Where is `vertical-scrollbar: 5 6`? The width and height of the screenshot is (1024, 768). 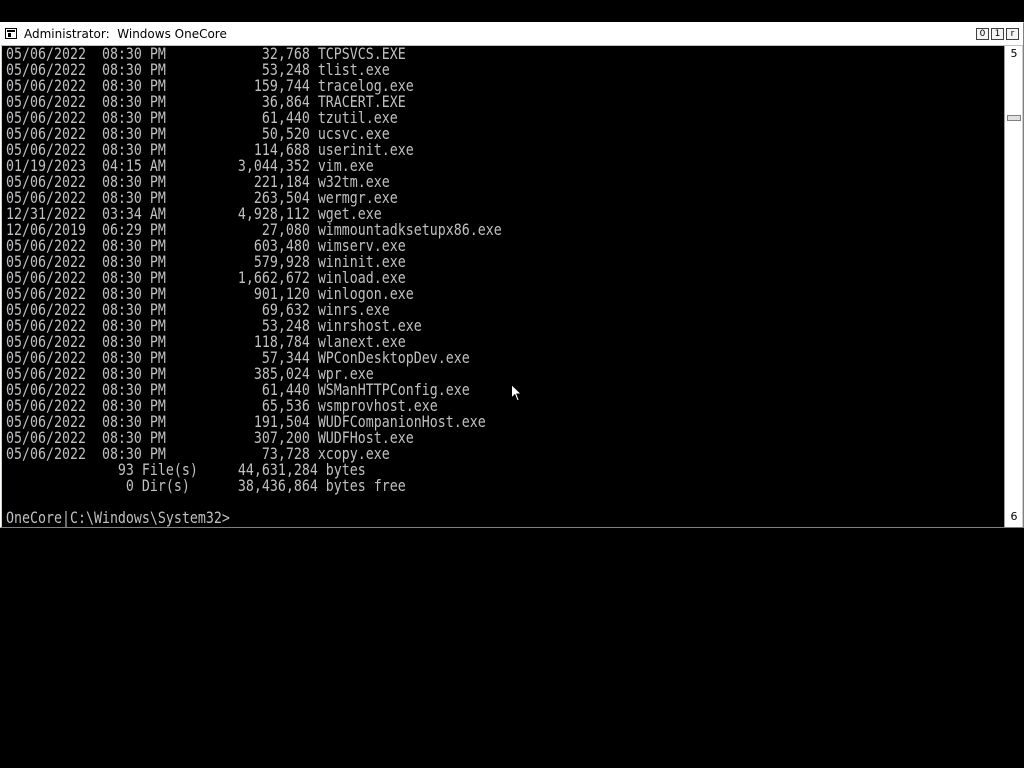 vertical-scrollbar: 5 6 is located at coordinates (1013, 286).